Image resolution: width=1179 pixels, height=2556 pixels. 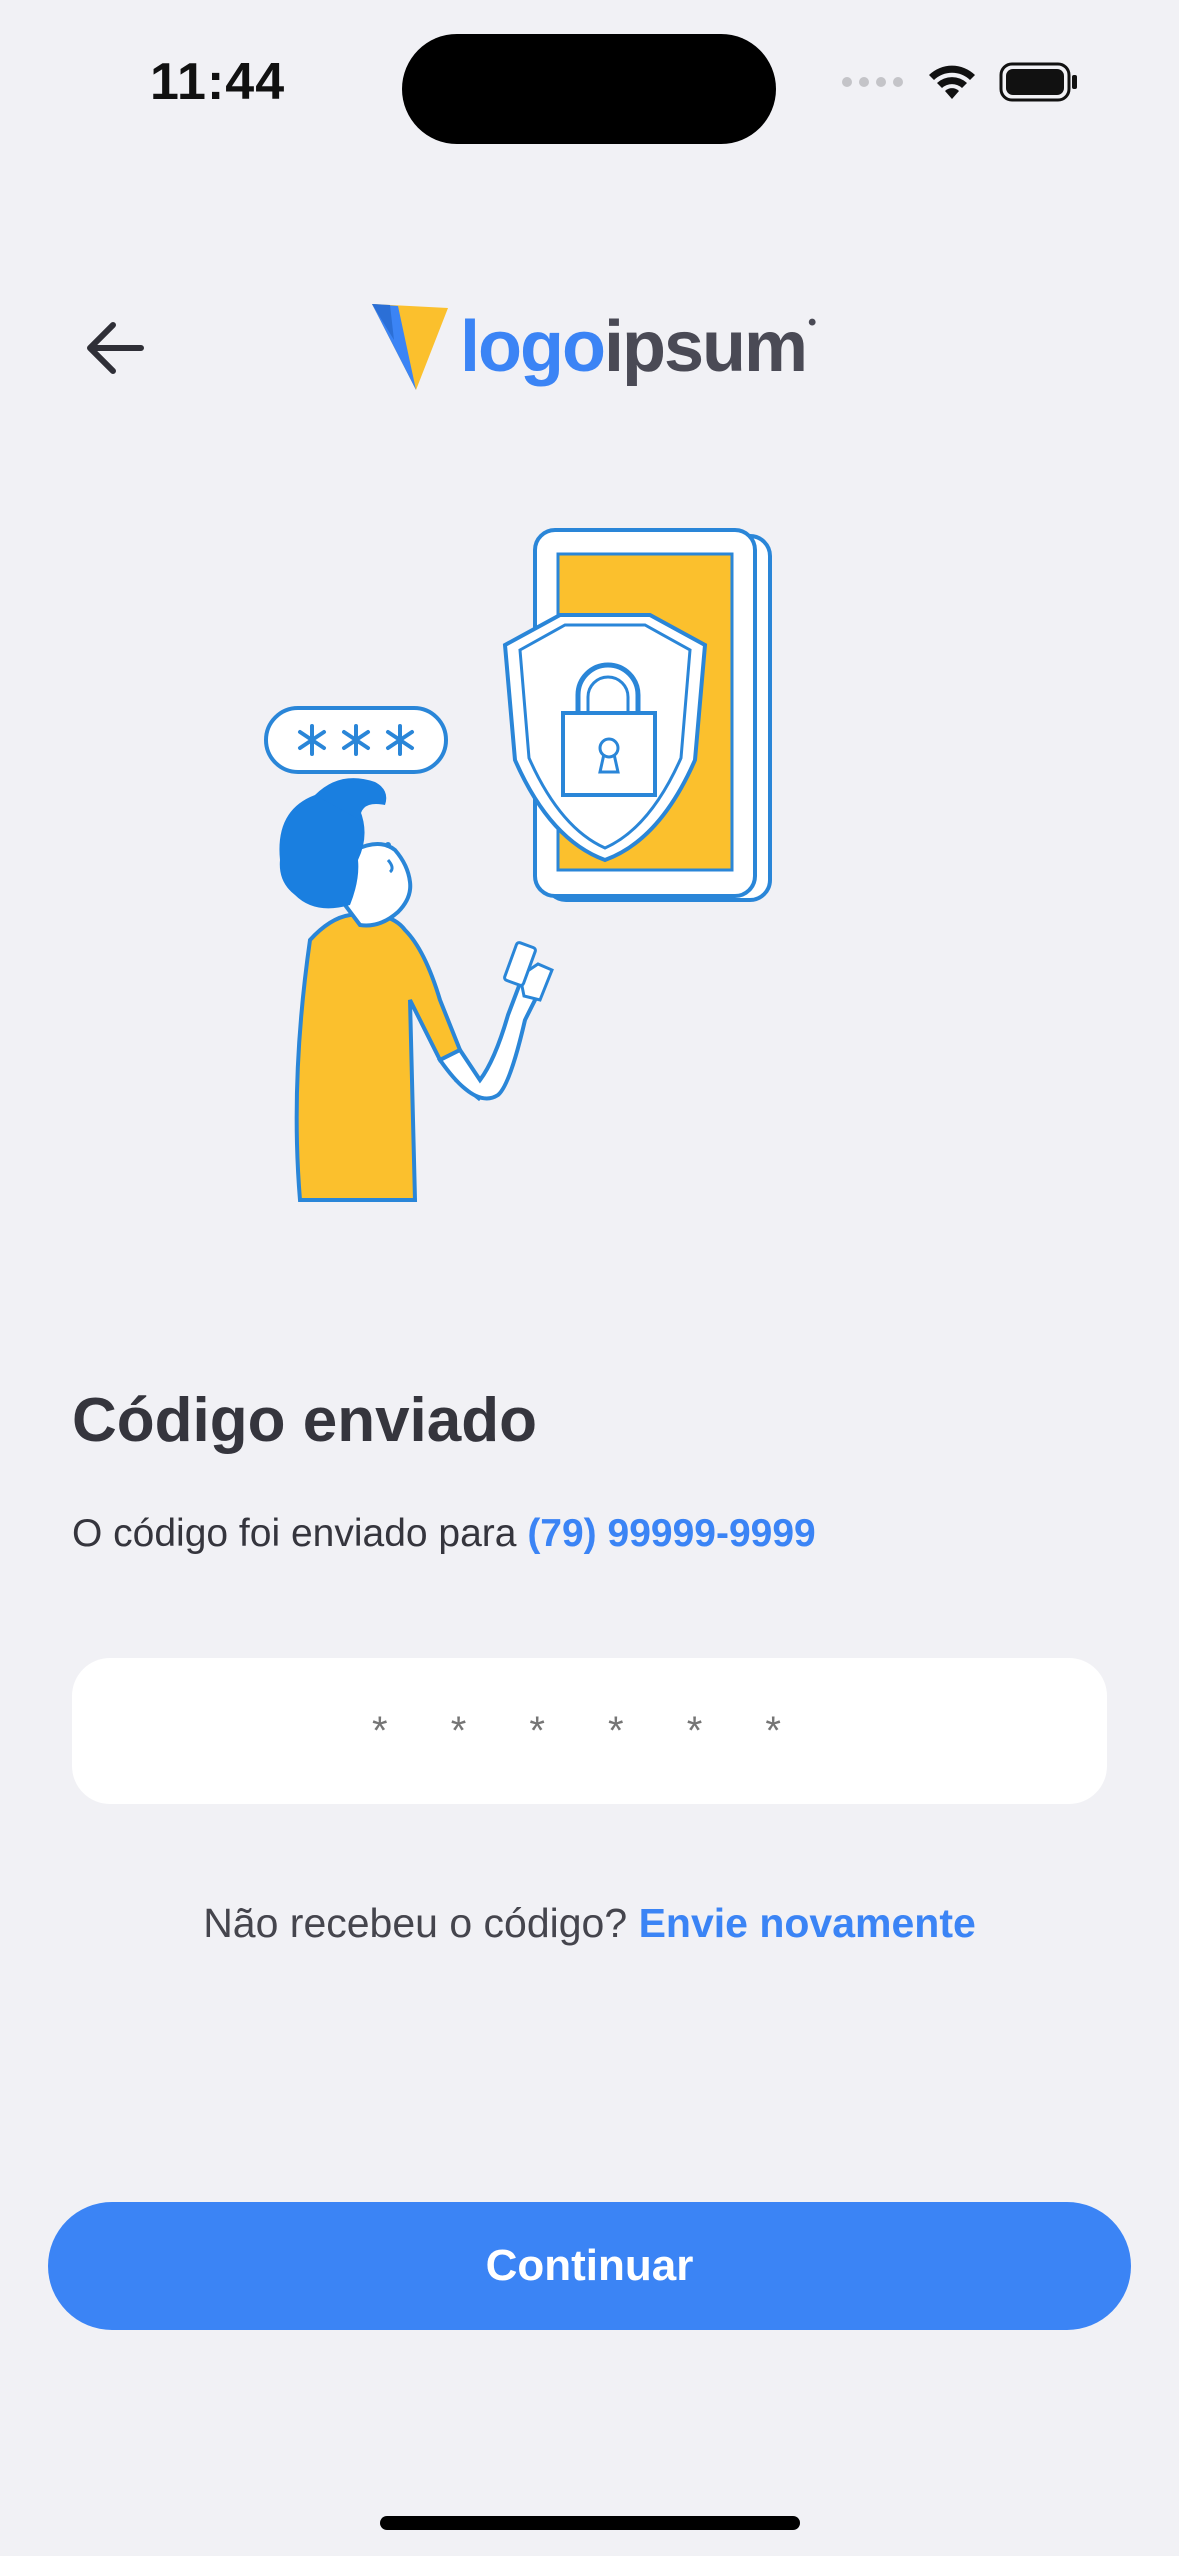 I want to click on home-indicator, so click(x=590, y=2523).